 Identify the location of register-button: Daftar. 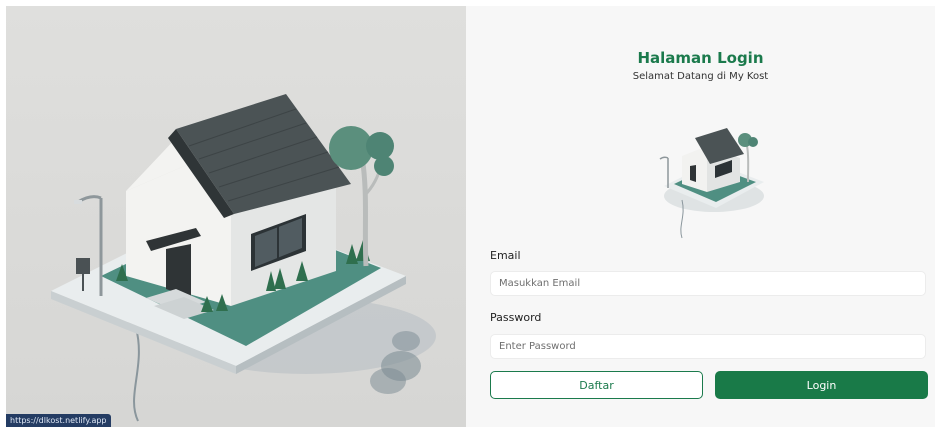
(596, 385).